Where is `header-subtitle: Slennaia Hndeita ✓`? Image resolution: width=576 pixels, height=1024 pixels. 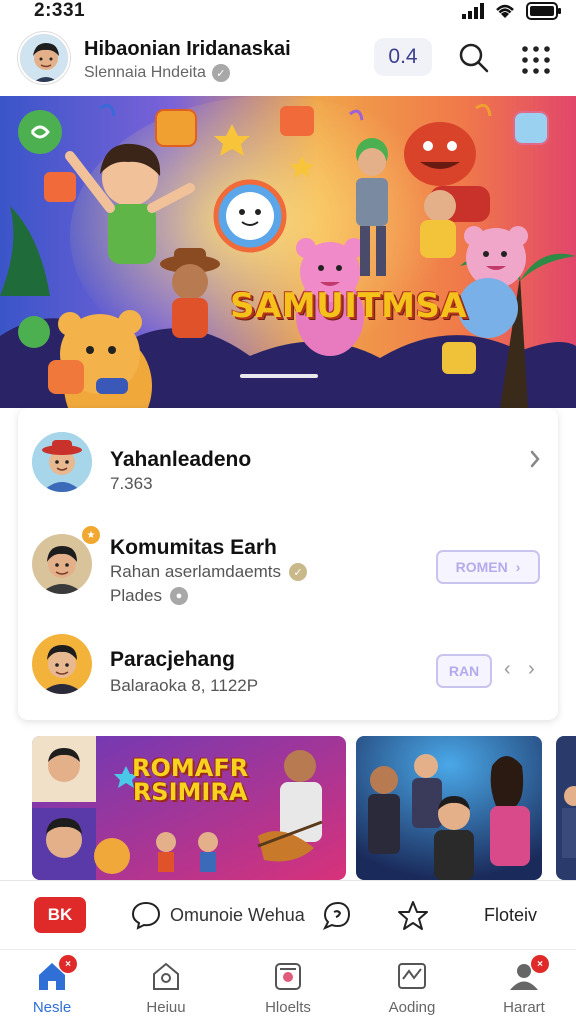
header-subtitle: Slennaia Hndeita ✓ is located at coordinates (157, 73).